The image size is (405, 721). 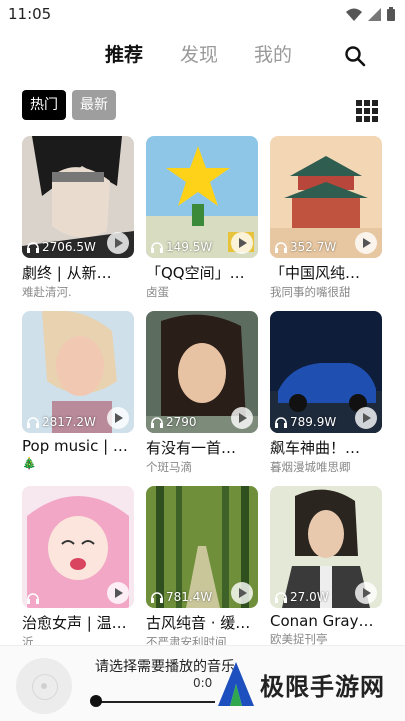 What do you see at coordinates (355, 56) in the screenshot?
I see `search-icon` at bounding box center [355, 56].